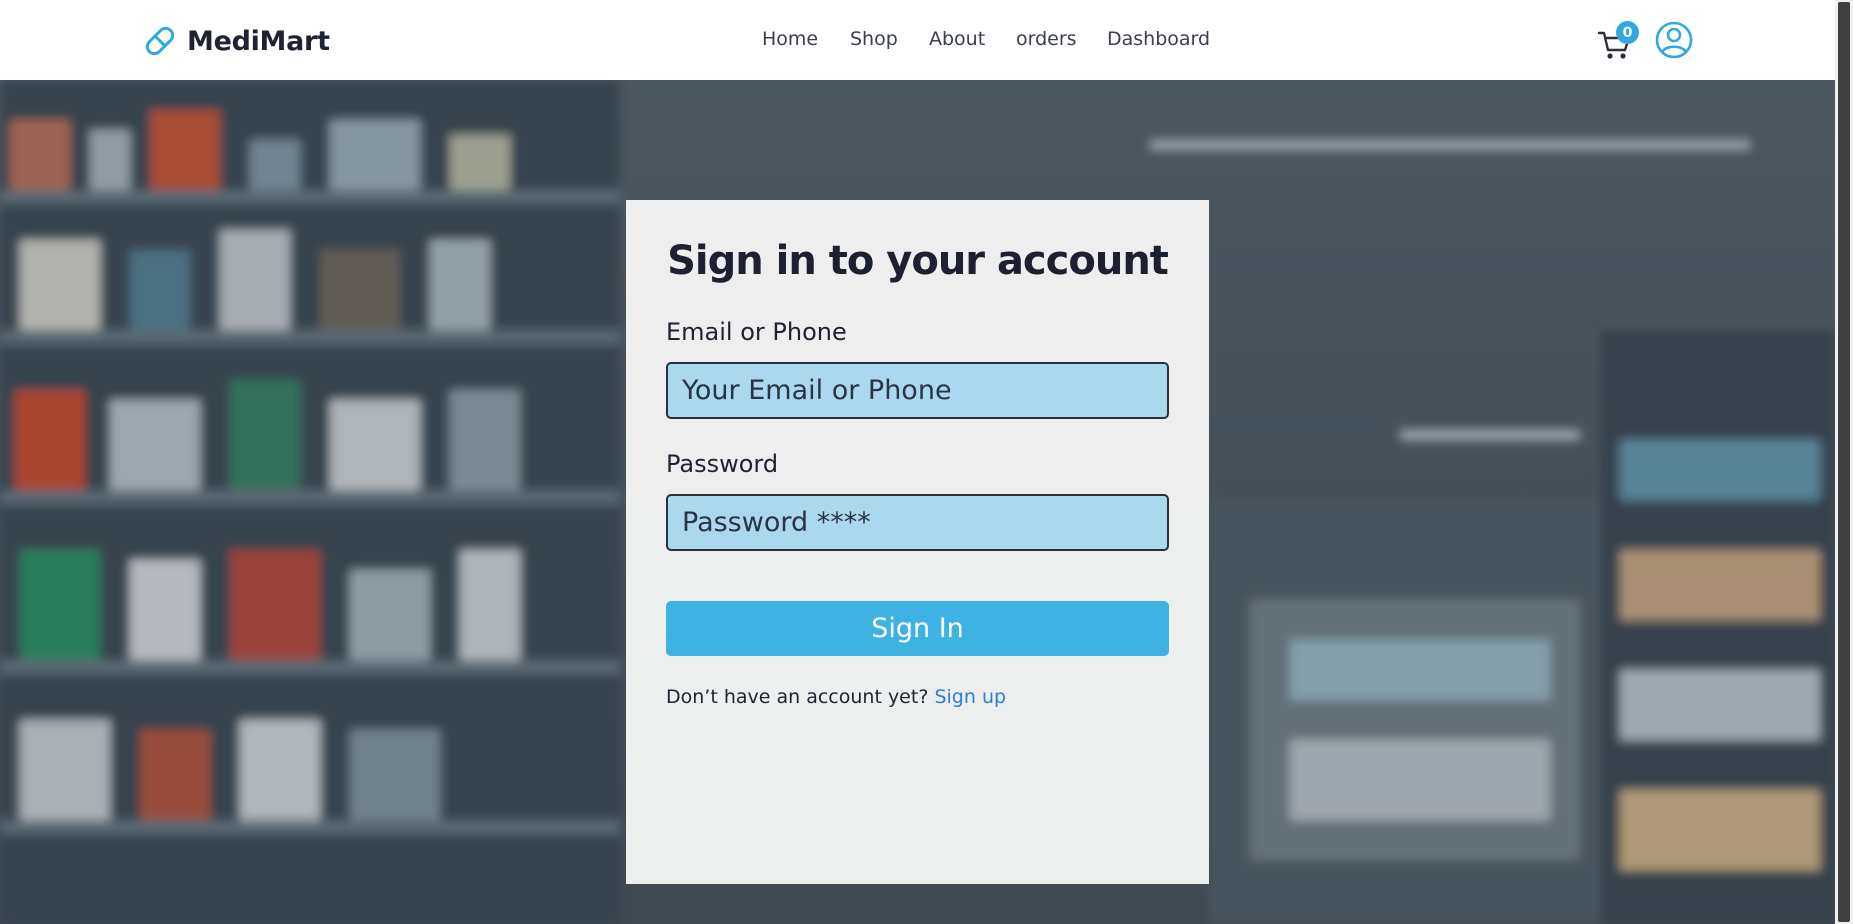 This screenshot has width=1853, height=924. I want to click on signup-prompt: Don’t have an account yet? Sign up, so click(836, 697).